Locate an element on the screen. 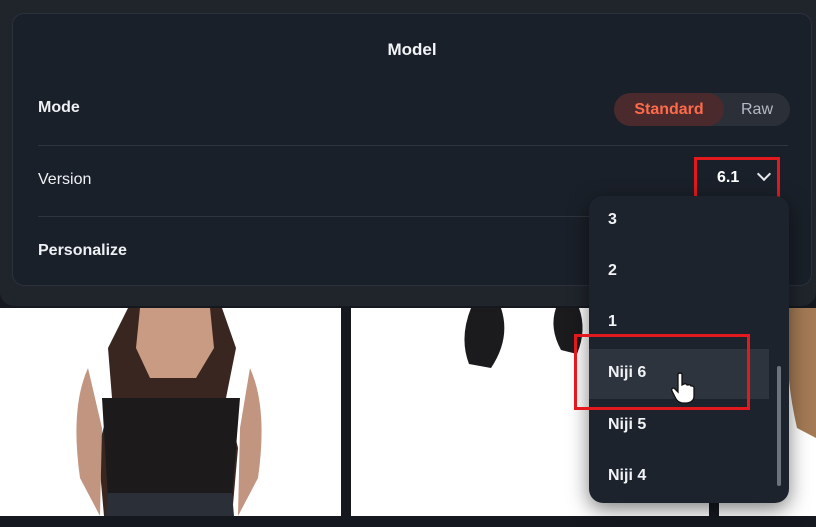 This screenshot has width=816, height=527. dropdown-scrollbar is located at coordinates (779, 426).